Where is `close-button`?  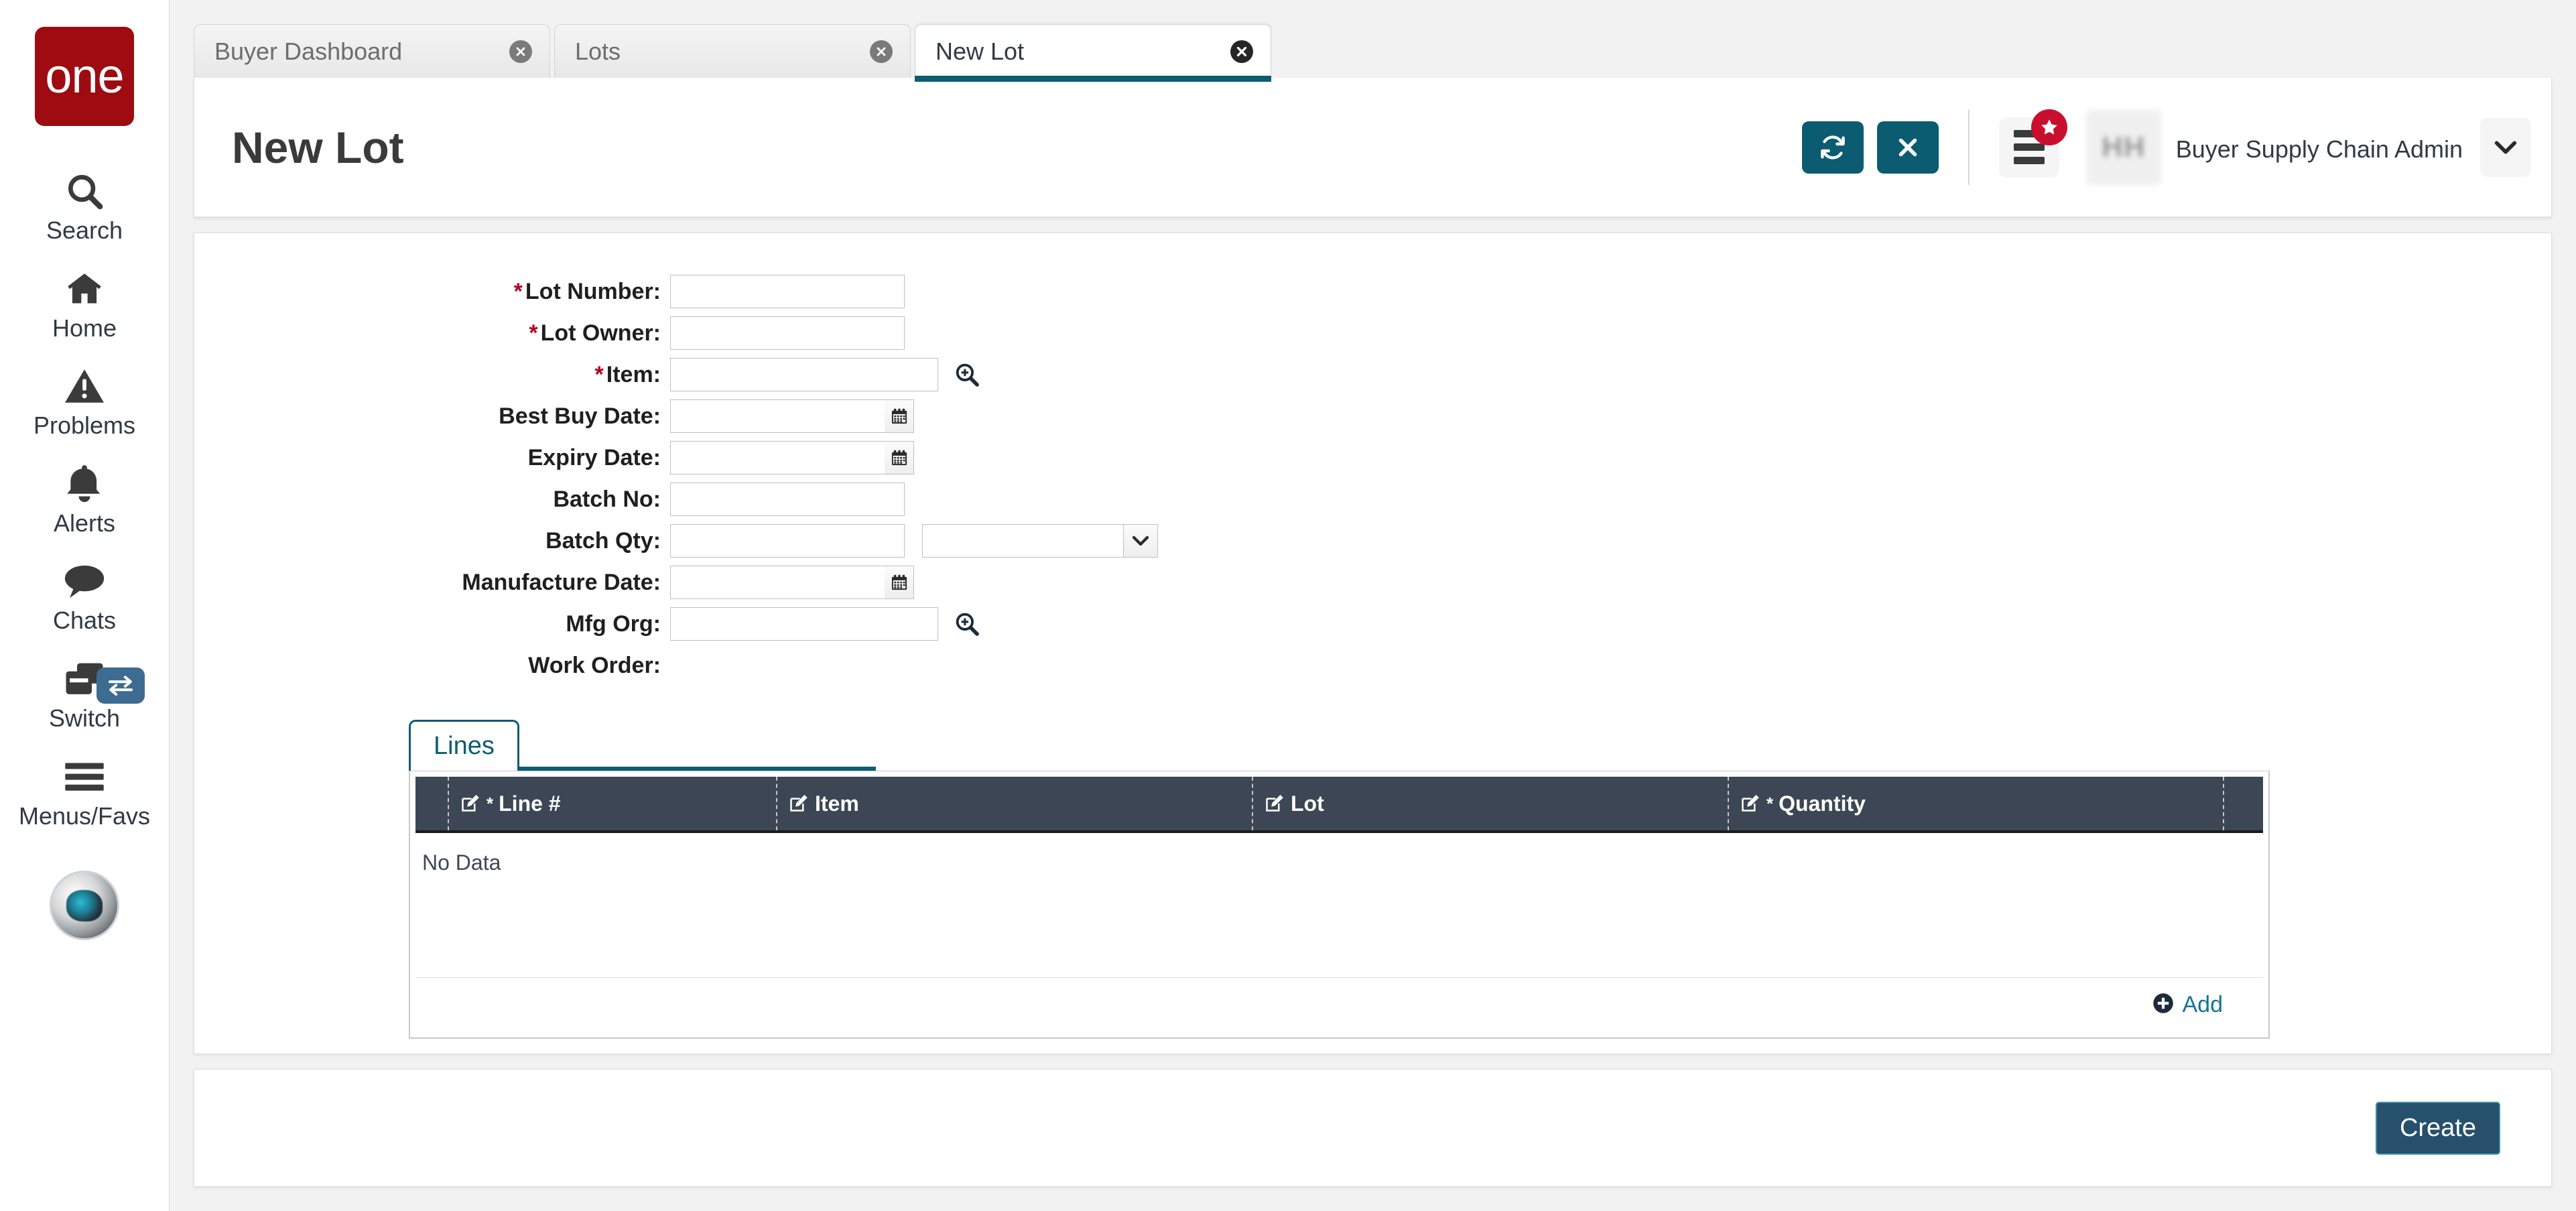
close-button is located at coordinates (1907, 147).